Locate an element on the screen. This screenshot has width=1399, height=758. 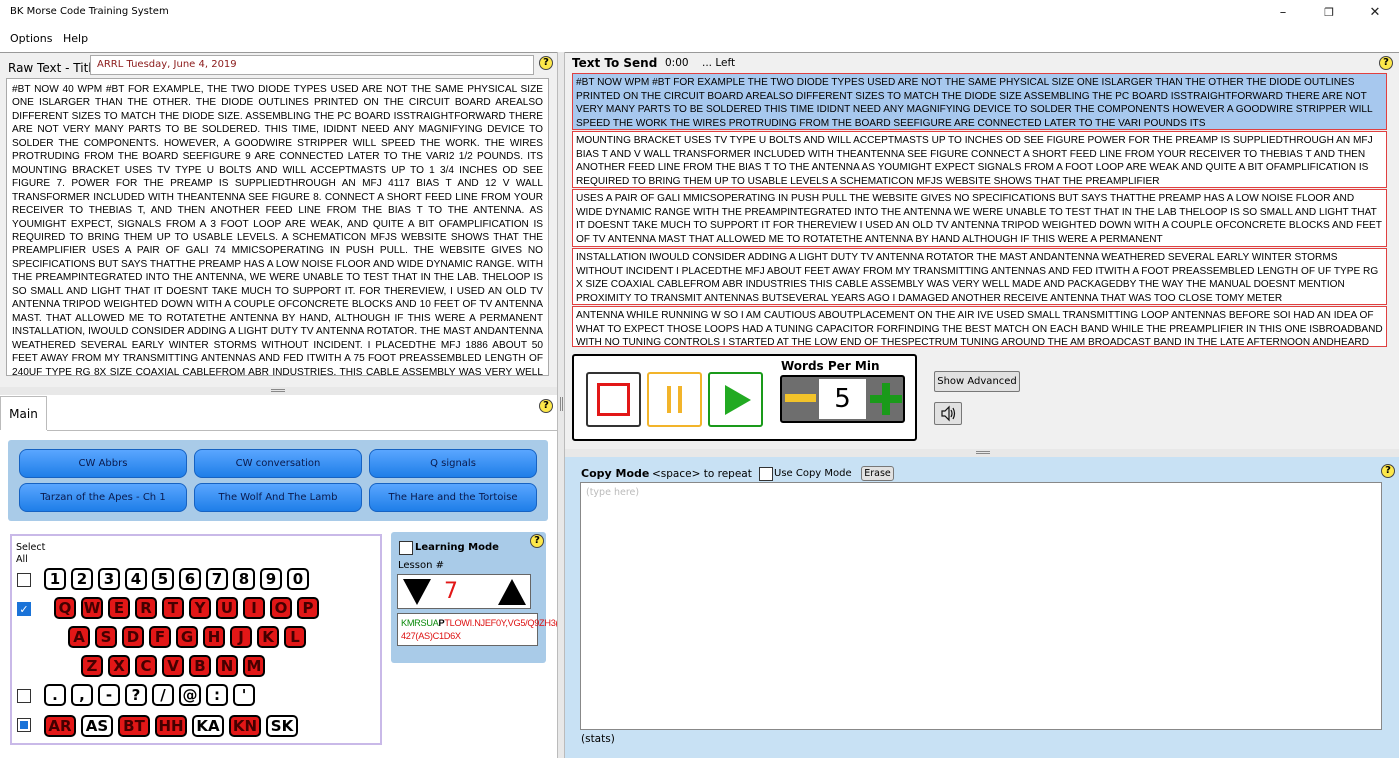
key-digits-6: 7 is located at coordinates (217, 579).